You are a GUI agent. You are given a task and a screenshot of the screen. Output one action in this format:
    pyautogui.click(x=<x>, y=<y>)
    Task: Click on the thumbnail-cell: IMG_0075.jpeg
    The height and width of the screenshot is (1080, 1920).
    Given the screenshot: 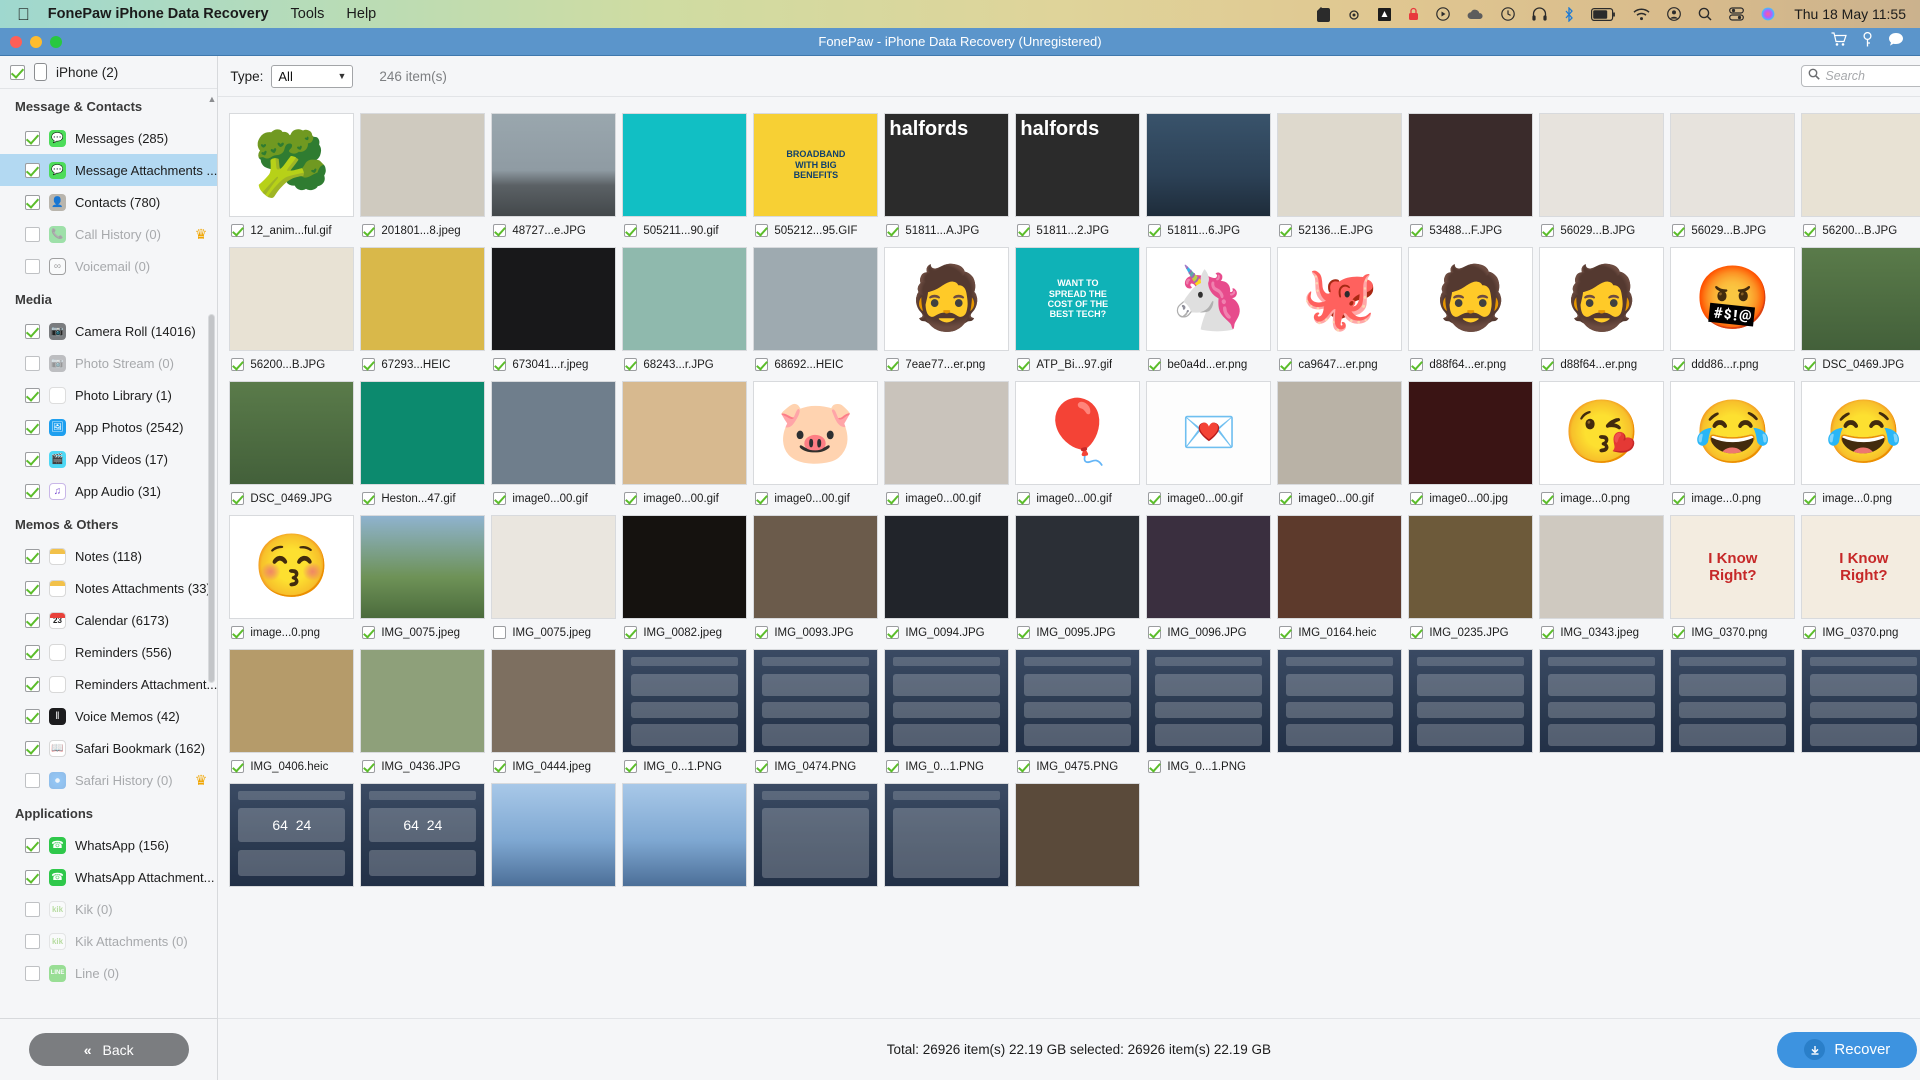 What is the action you would take?
    pyautogui.click(x=553, y=576)
    